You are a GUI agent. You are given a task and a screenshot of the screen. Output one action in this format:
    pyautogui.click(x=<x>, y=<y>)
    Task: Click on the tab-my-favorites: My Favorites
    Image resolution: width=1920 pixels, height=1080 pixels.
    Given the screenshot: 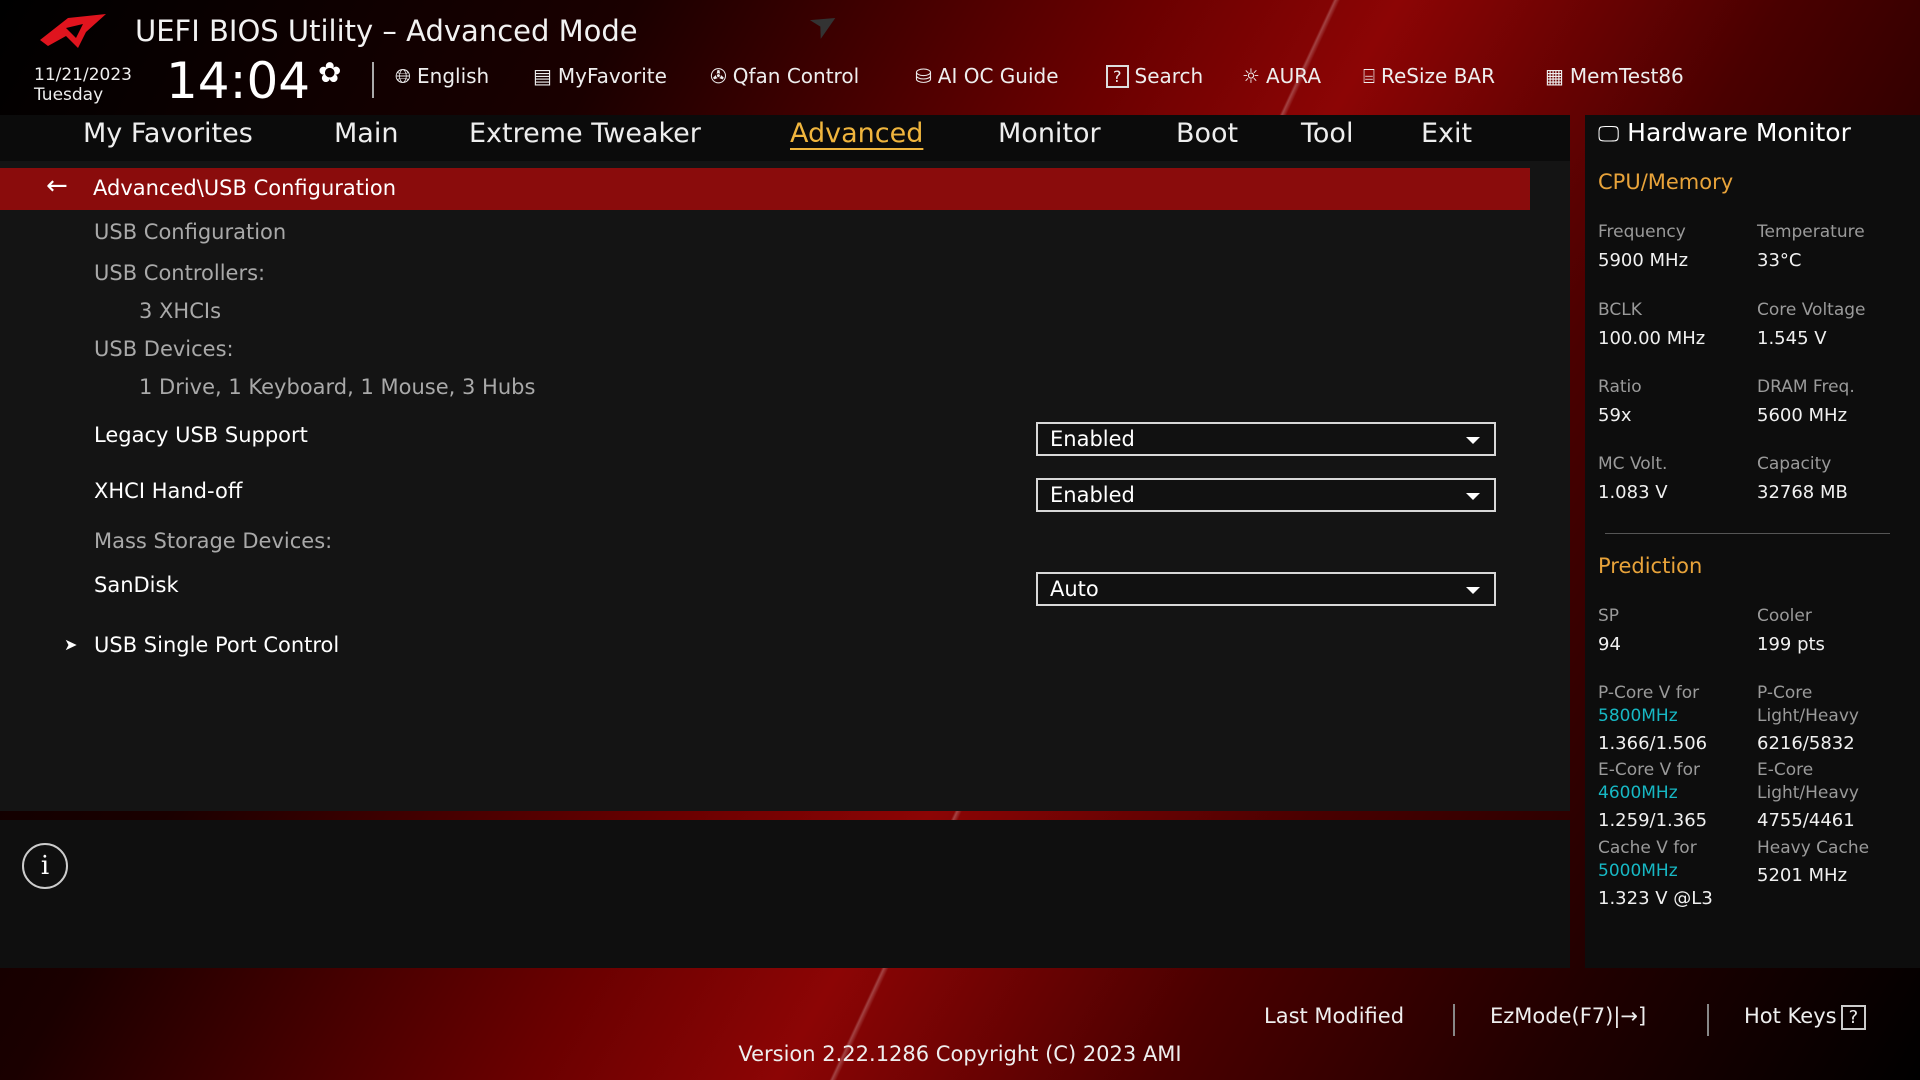 What is the action you would take?
    pyautogui.click(x=168, y=133)
    